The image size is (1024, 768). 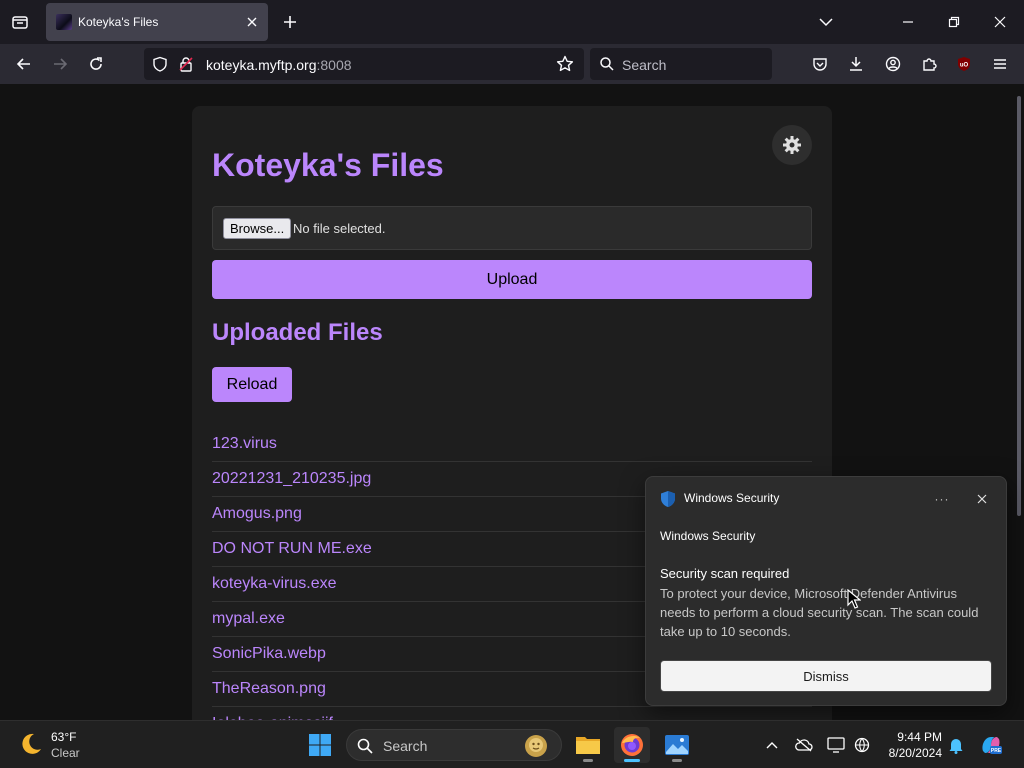 I want to click on tab-strip: Koteyka's Files, so click(x=512, y=22).